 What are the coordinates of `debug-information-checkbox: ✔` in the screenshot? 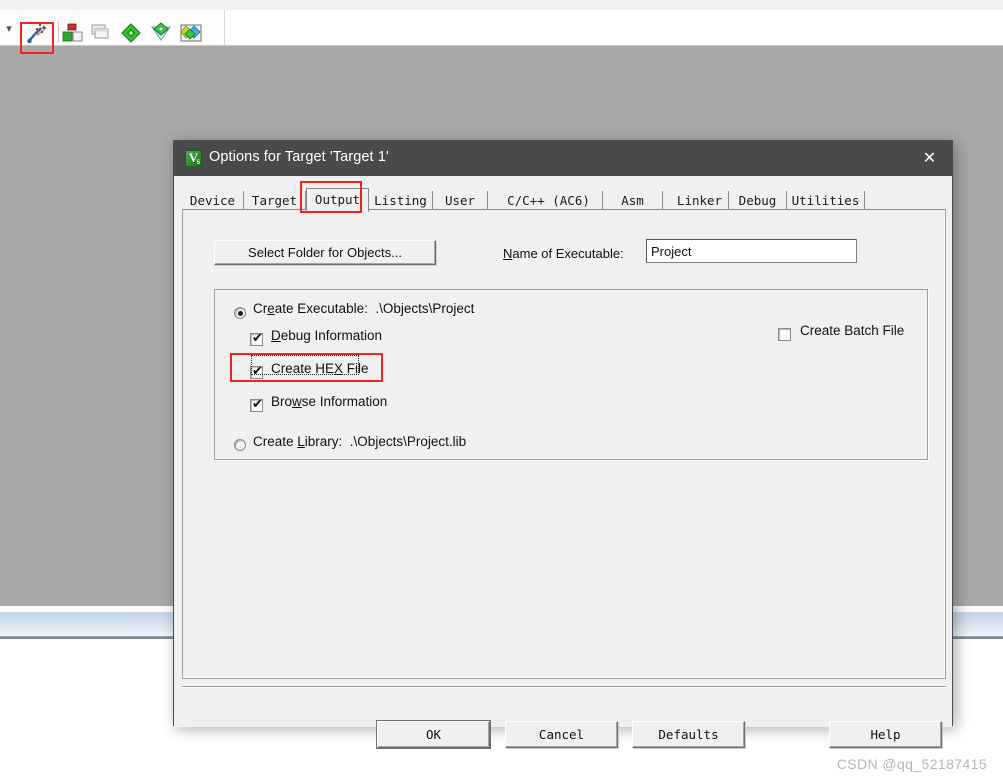 It's located at (256, 338).